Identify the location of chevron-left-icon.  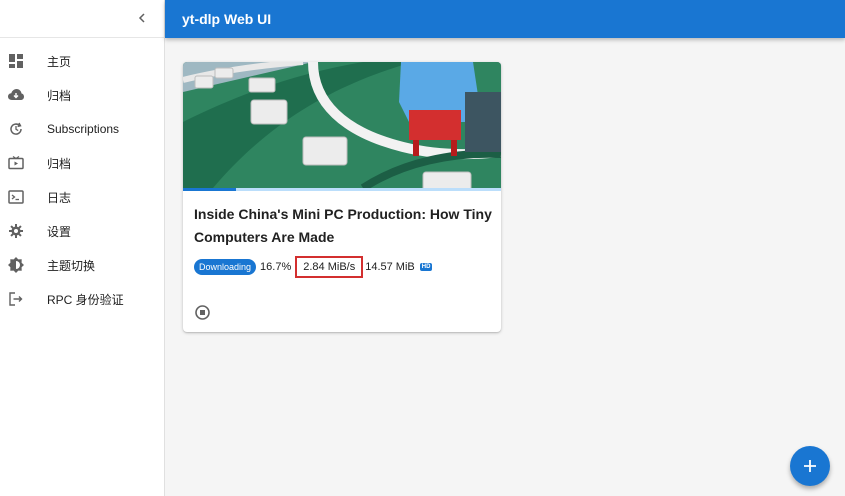
(141, 18).